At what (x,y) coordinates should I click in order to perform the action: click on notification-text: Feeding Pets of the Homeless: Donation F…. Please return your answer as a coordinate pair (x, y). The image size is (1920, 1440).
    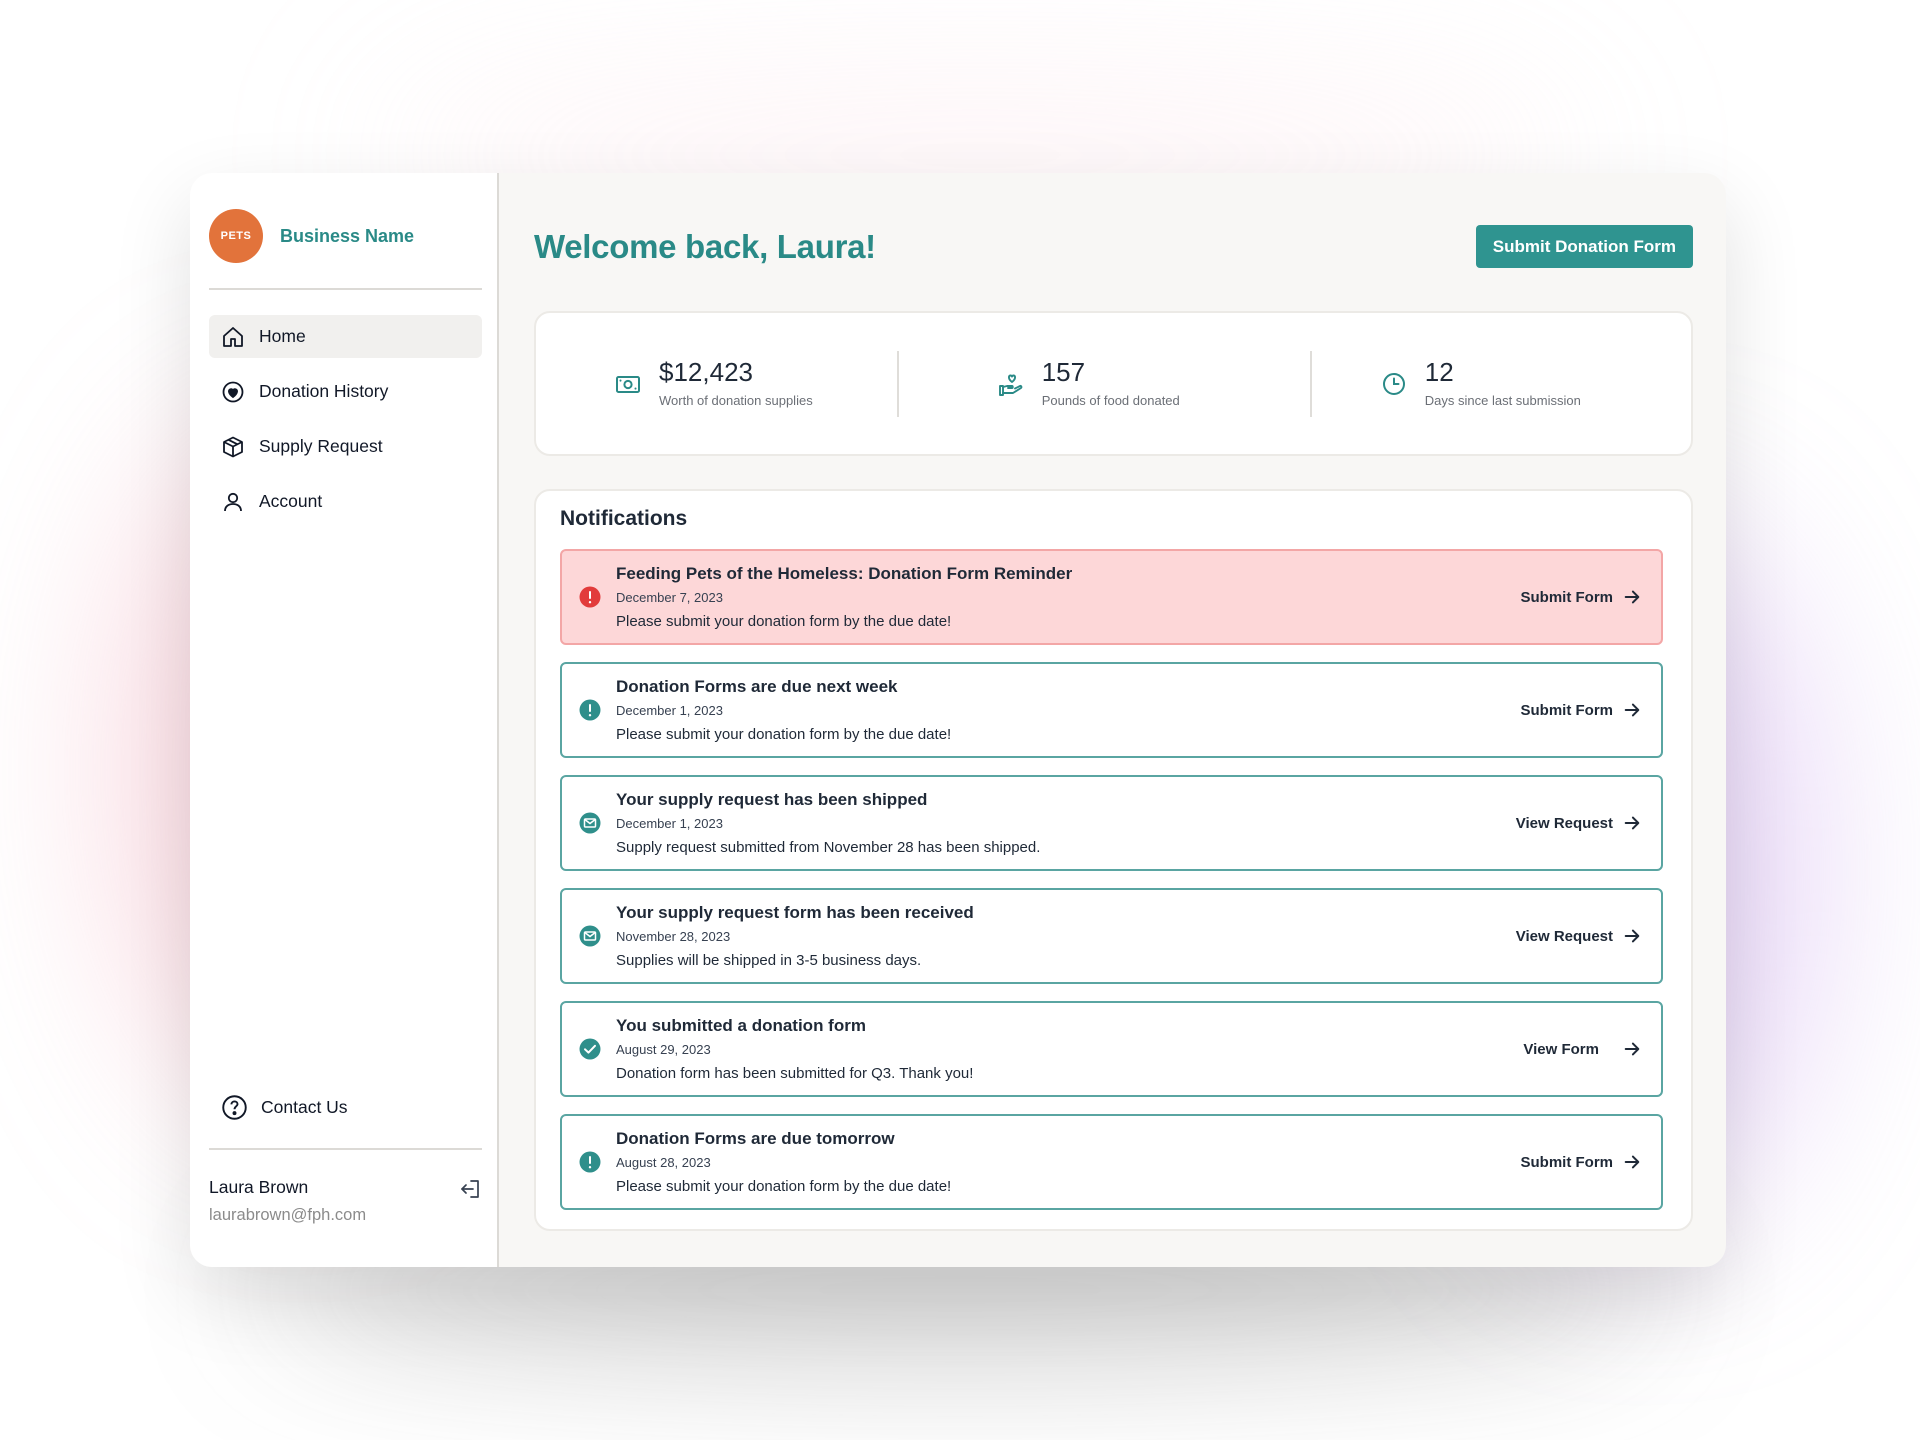
    Looking at the image, I should click on (844, 597).